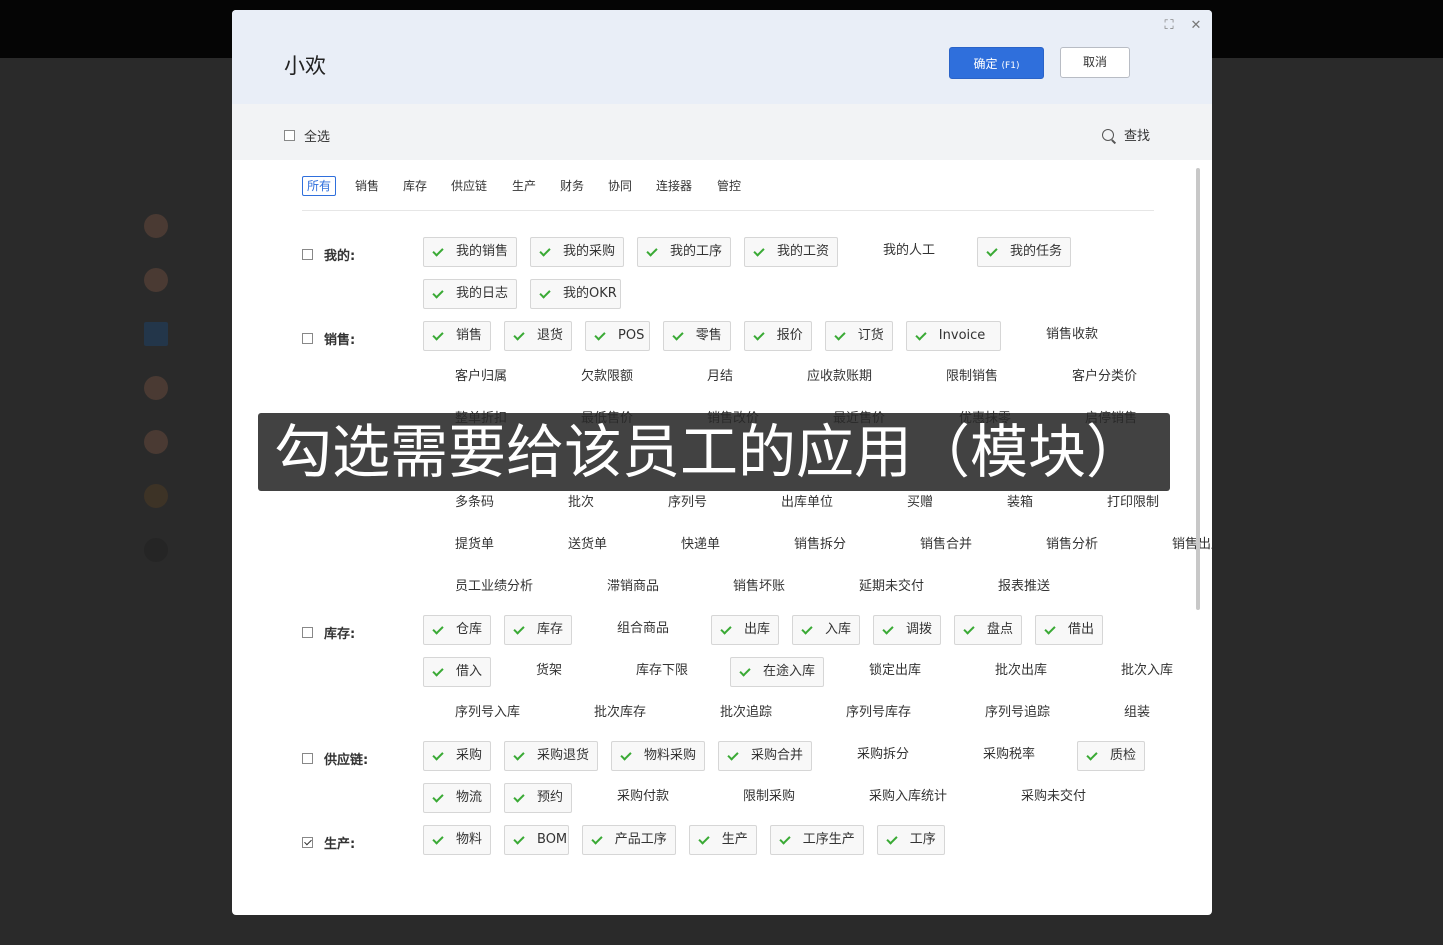 The image size is (1443, 945). What do you see at coordinates (1126, 134) in the screenshot?
I see `search-button: 查找` at bounding box center [1126, 134].